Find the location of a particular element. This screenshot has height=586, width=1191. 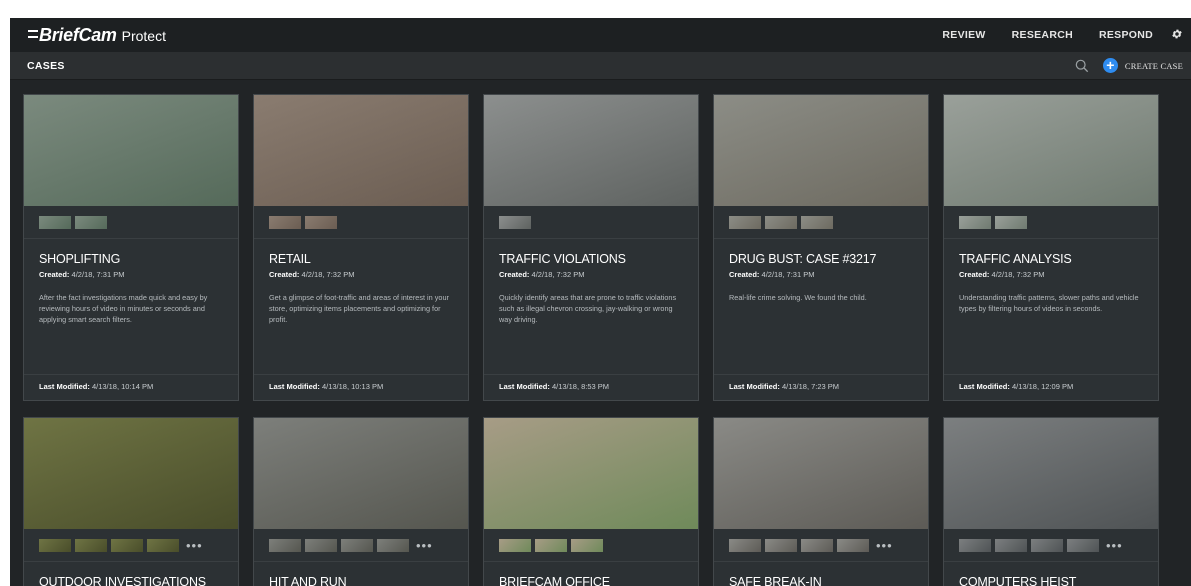

case-card: ••• OUTDOOR INVESTIGATIONS is located at coordinates (131, 501).